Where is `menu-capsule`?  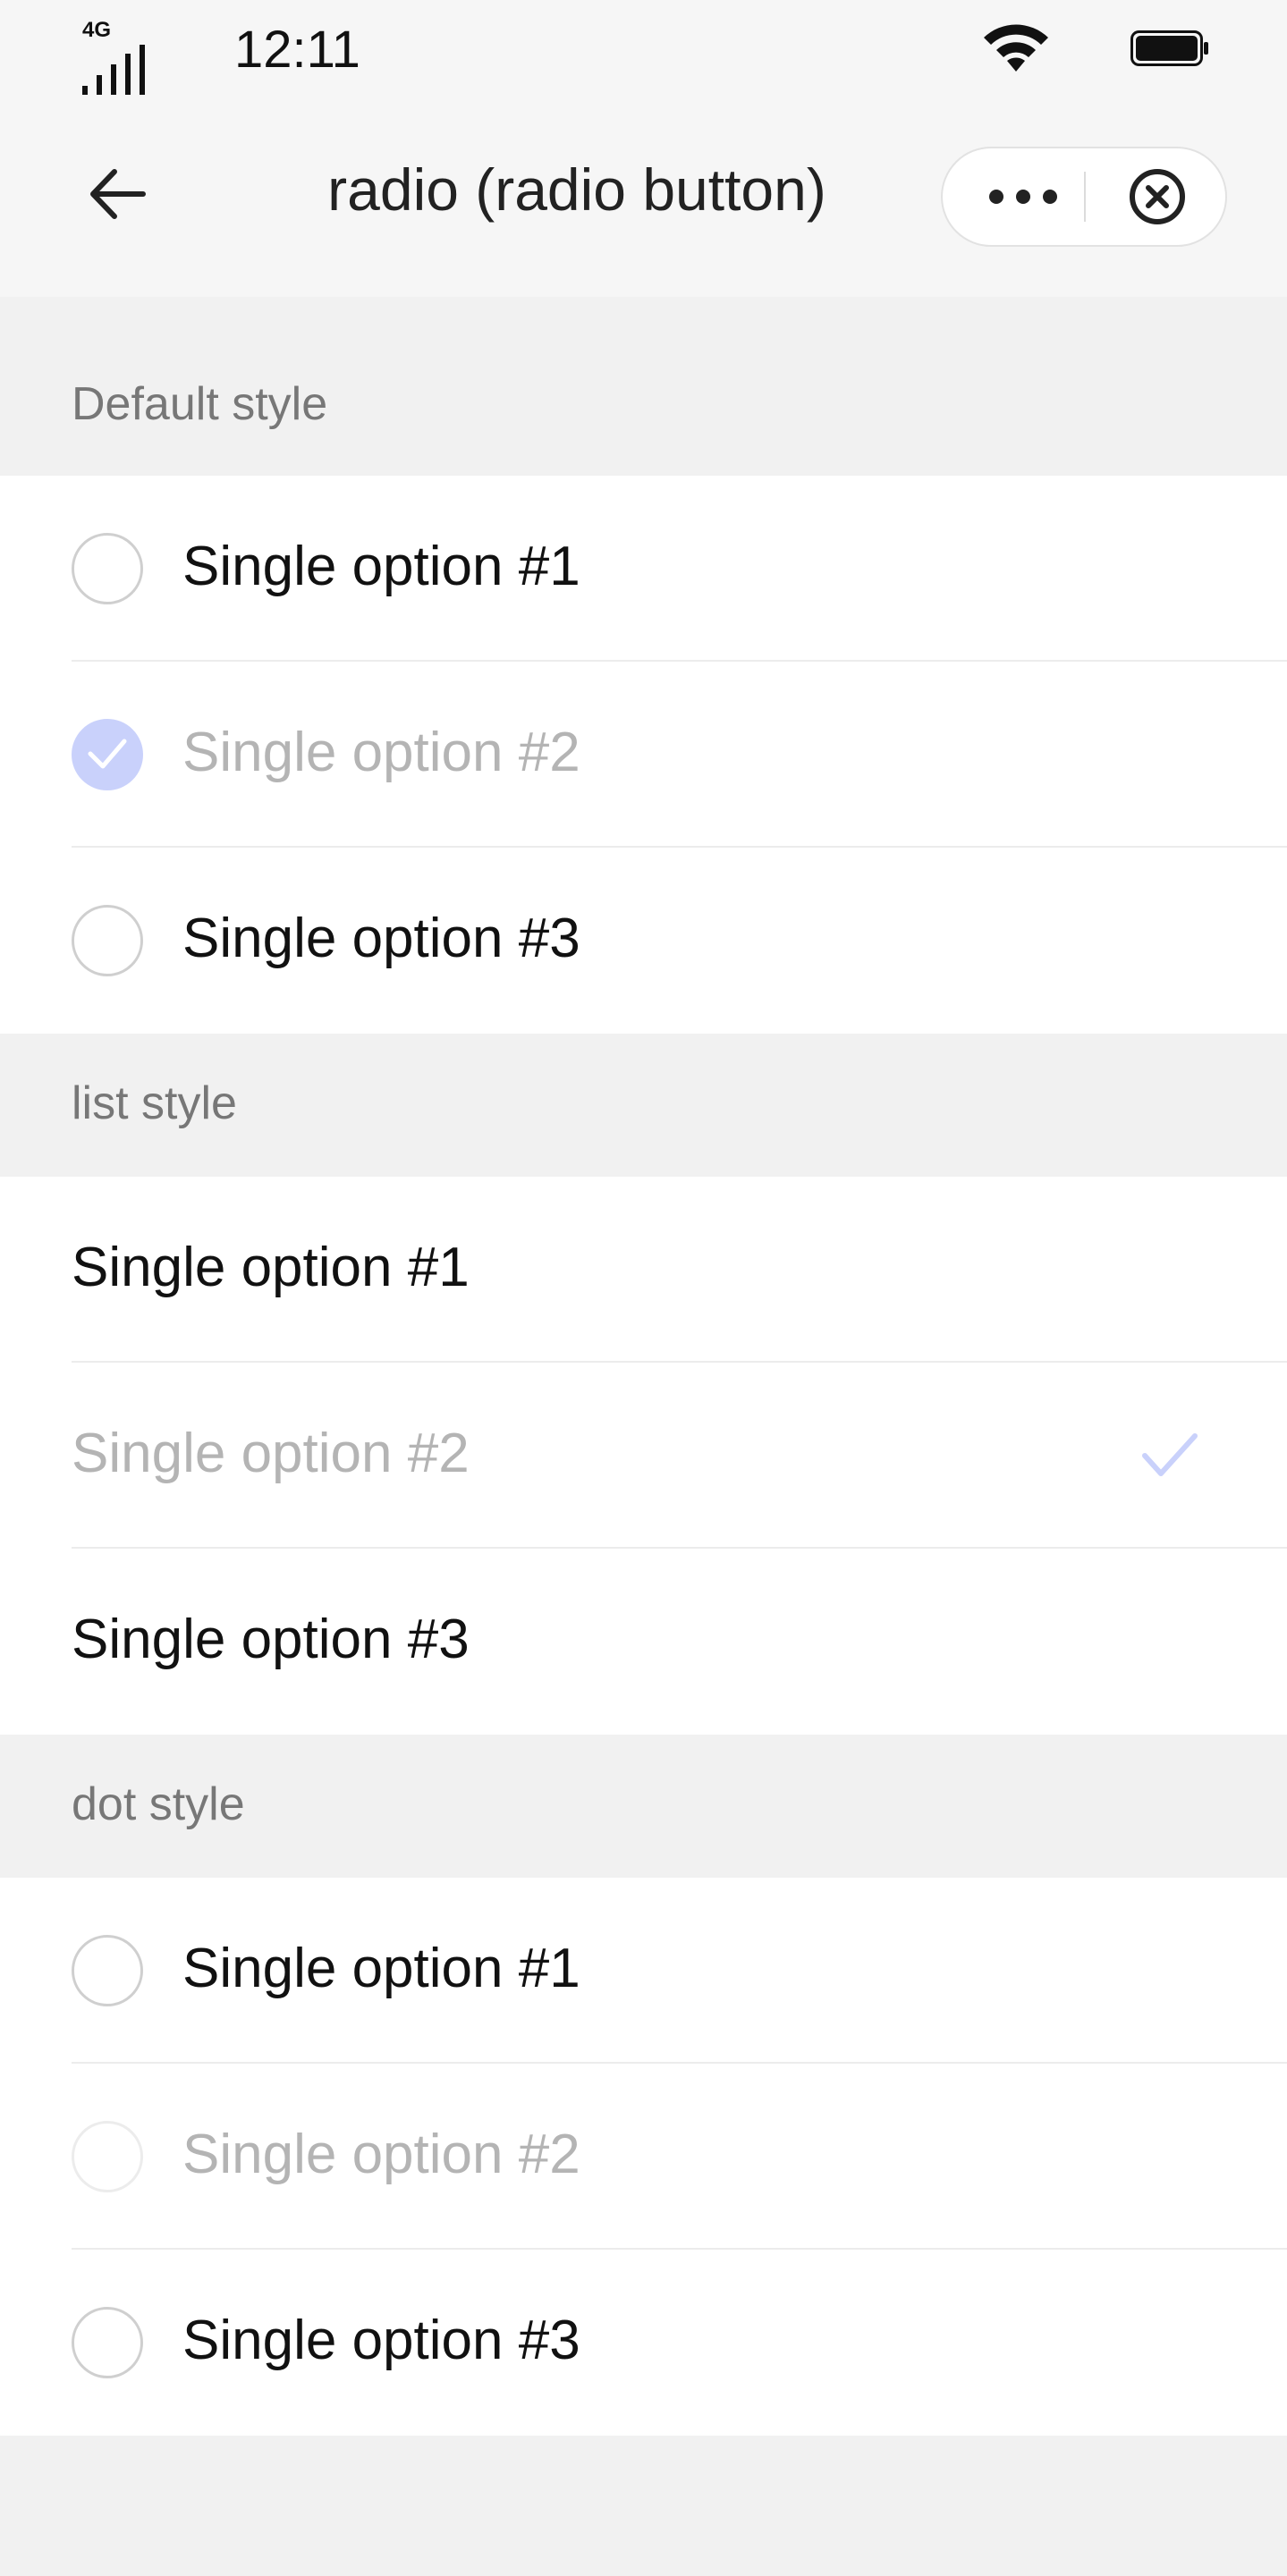
menu-capsule is located at coordinates (1084, 197).